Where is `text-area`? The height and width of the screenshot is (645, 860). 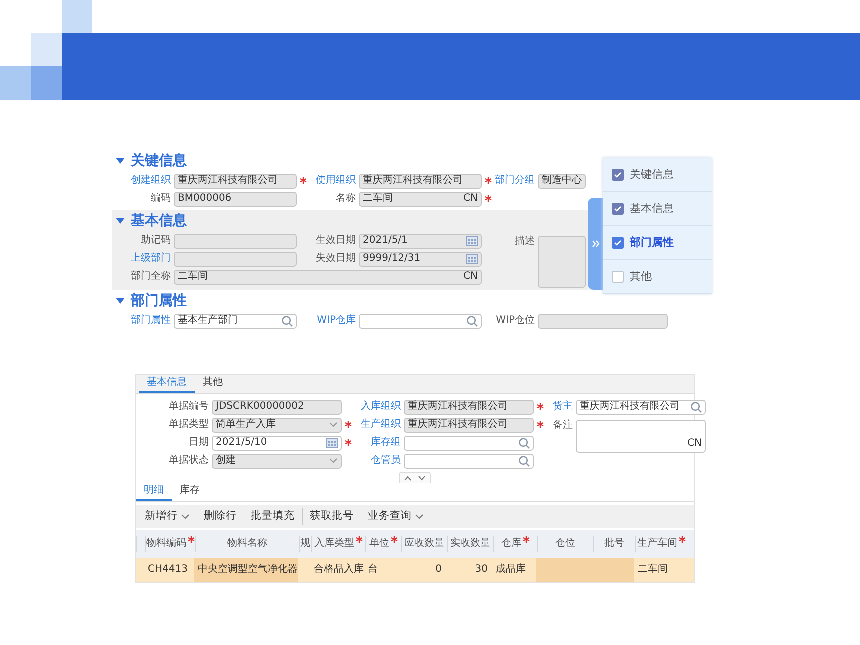
text-area is located at coordinates (562, 262).